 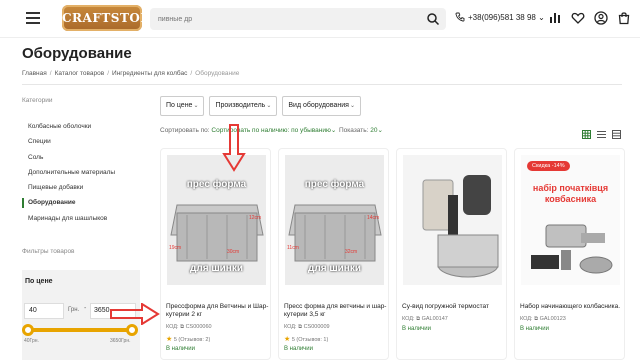 I want to click on price-min-label: 40Грн., so click(x=31, y=341).